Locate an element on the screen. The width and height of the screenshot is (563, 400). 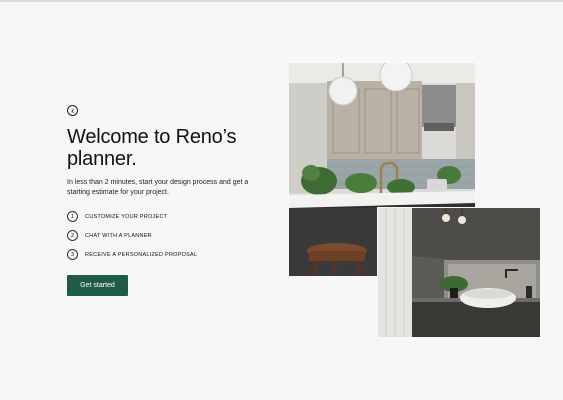
step-label: RECEIVE A PERSONALIZED PROPOSAL is located at coordinates (141, 254).